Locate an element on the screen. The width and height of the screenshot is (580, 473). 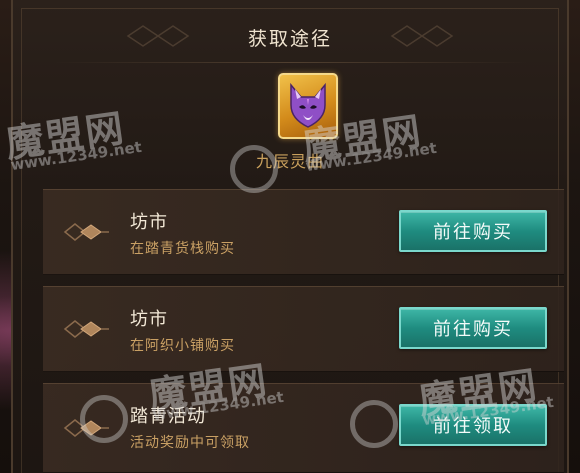
fox-mask-icon is located at coordinates (308, 105).